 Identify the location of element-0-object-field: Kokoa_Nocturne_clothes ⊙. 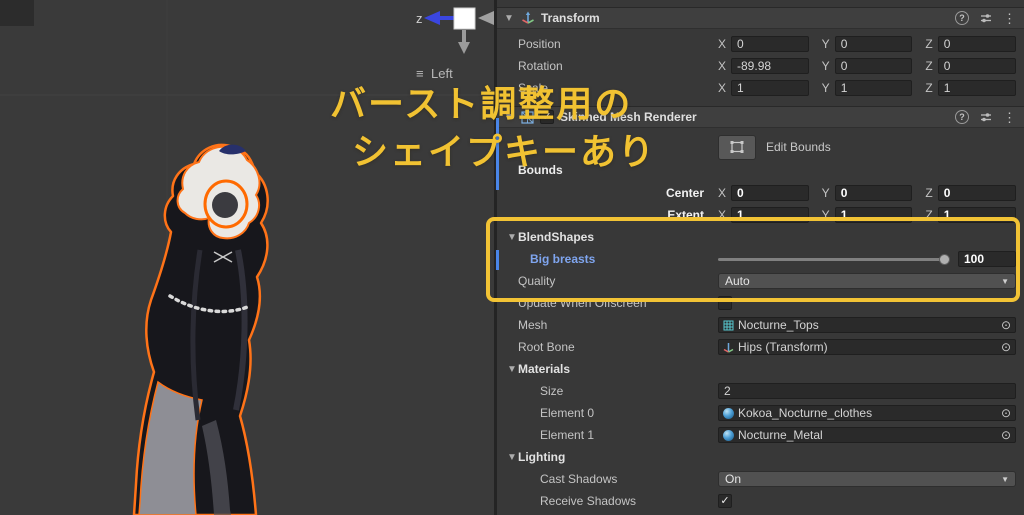
(867, 413).